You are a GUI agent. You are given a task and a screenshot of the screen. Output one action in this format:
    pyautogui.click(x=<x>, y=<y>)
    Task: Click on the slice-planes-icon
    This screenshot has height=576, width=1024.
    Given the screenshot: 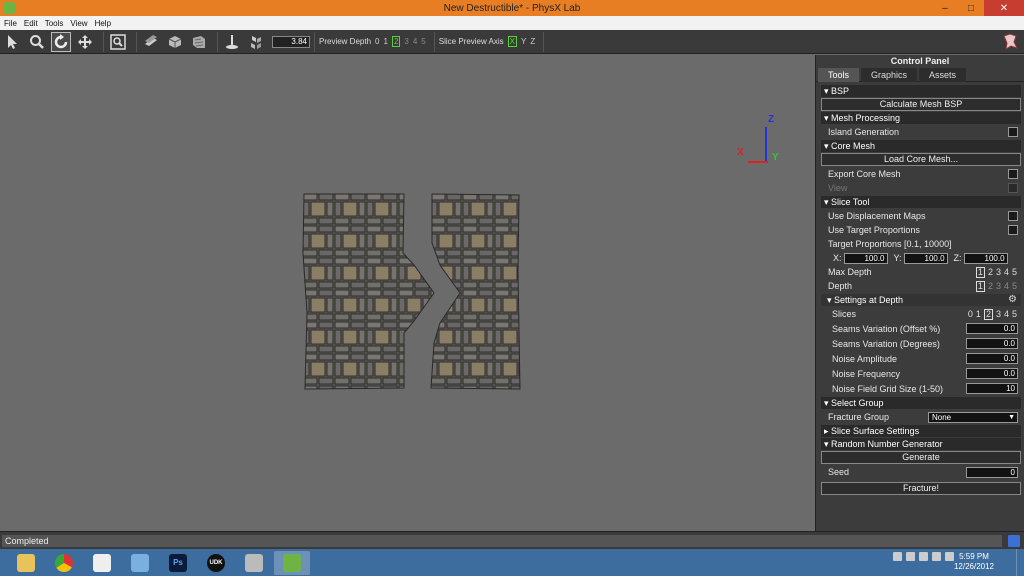 What is the action you would take?
    pyautogui.click(x=151, y=42)
    